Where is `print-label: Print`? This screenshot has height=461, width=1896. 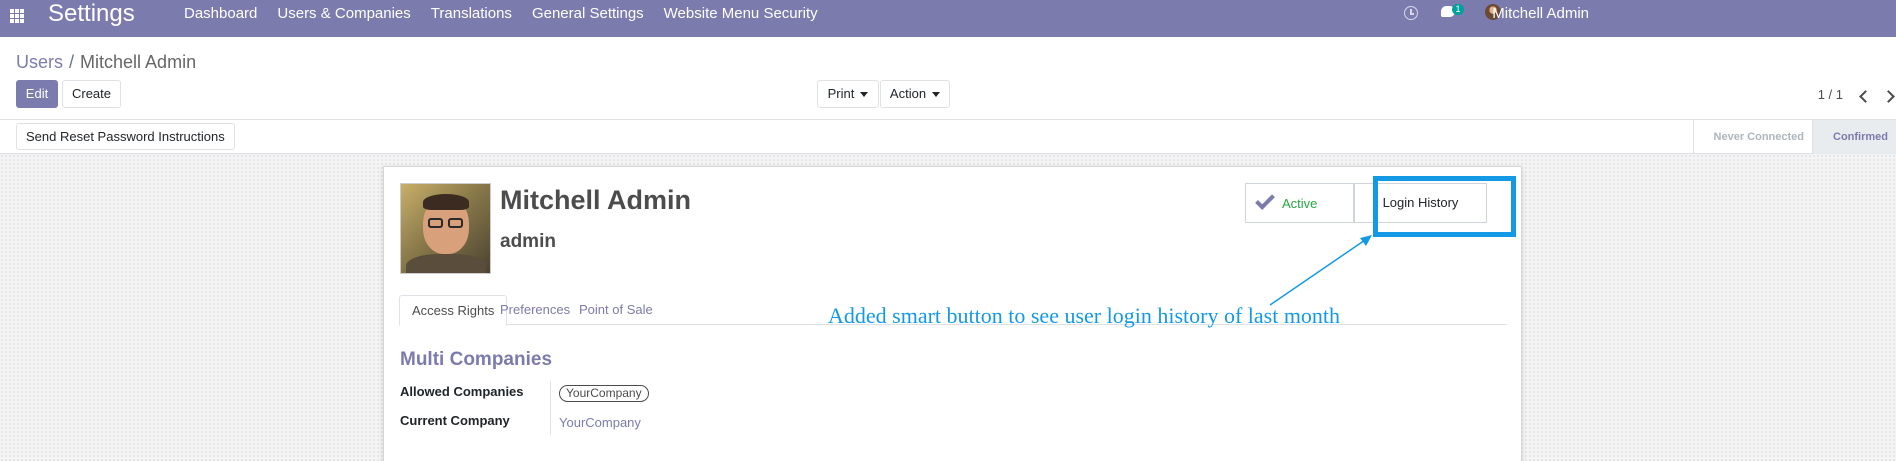 print-label: Print is located at coordinates (841, 93).